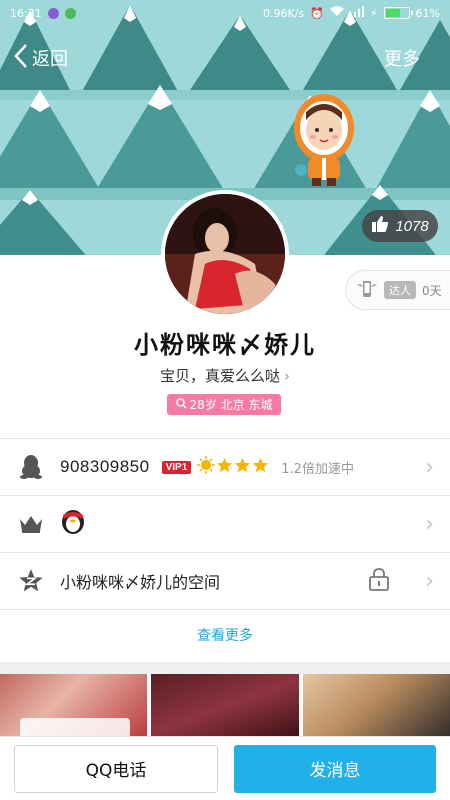  I want to click on signature: 宝贝，真爱么么哒 ›, so click(225, 375).